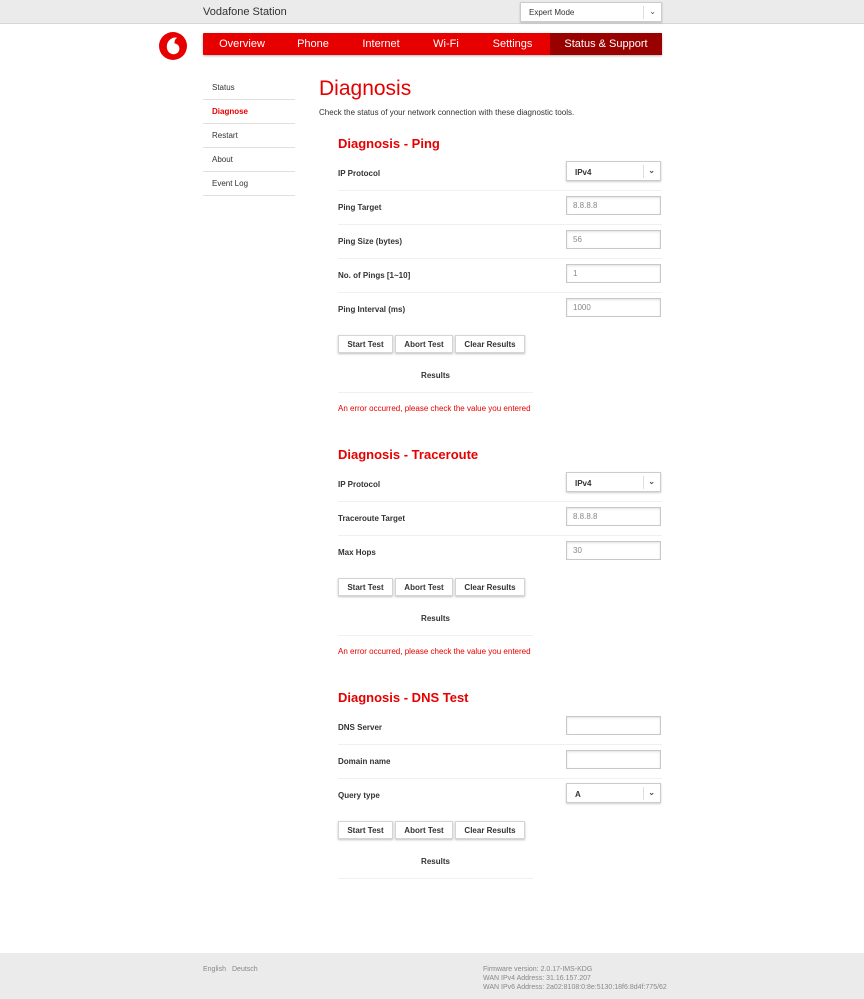 This screenshot has height=999, width=864. Describe the element at coordinates (500, 208) in the screenshot. I see `ping-target-row: Ping Target` at that location.